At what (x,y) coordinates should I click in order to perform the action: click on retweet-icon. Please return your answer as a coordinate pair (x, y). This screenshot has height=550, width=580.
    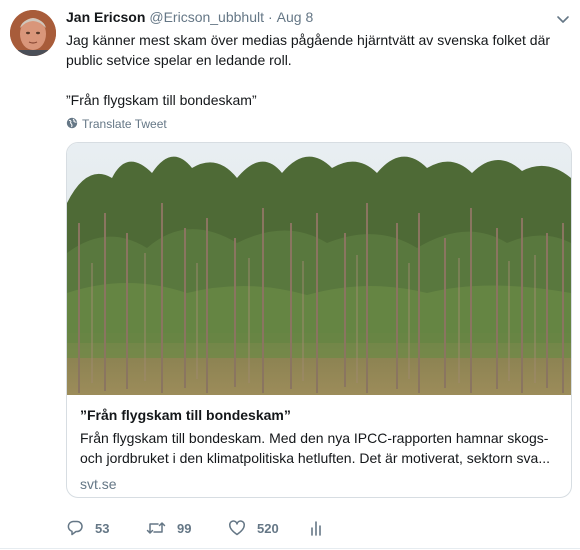
    Looking at the image, I should click on (156, 528).